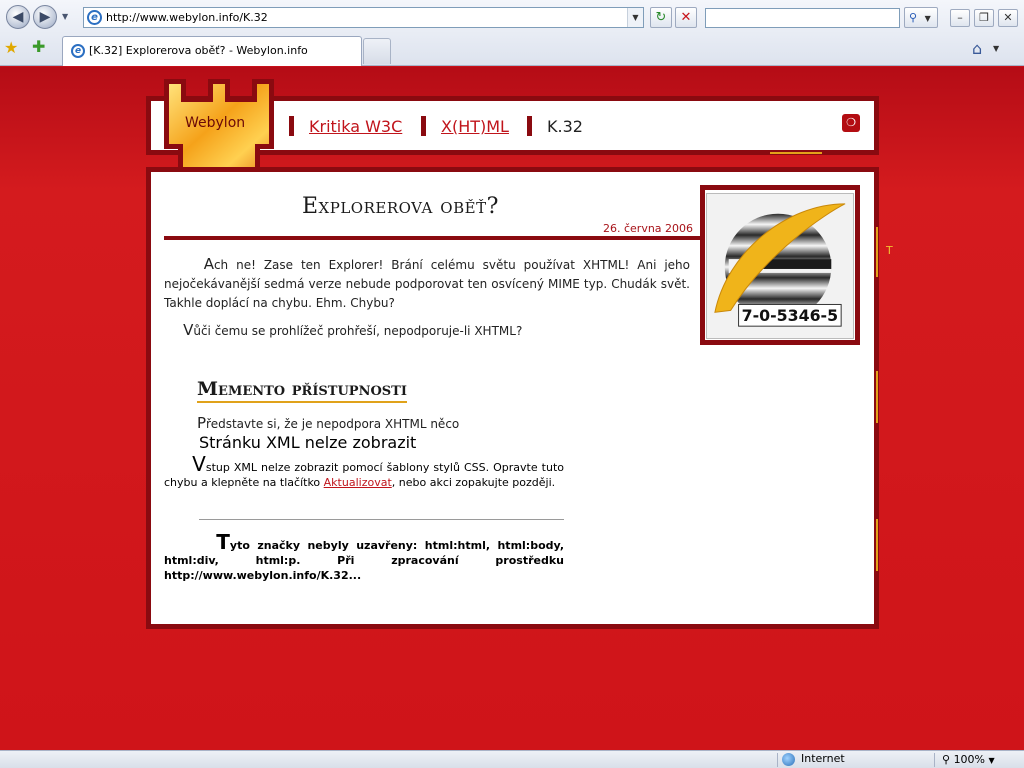  I want to click on xml-error-divider, so click(381, 519).